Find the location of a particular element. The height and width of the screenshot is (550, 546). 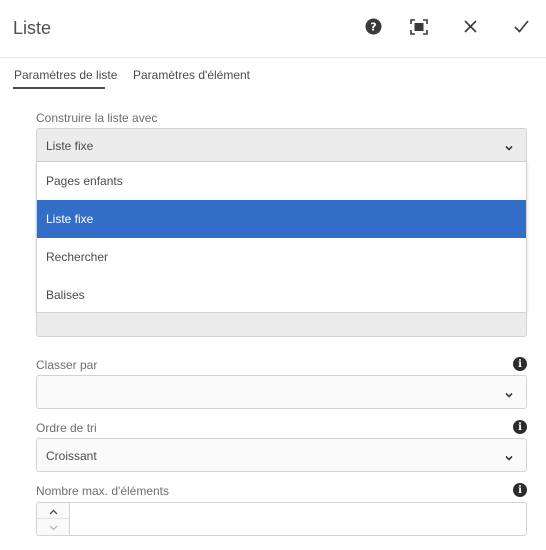

order-by-label: Classer par is located at coordinates (67, 365).